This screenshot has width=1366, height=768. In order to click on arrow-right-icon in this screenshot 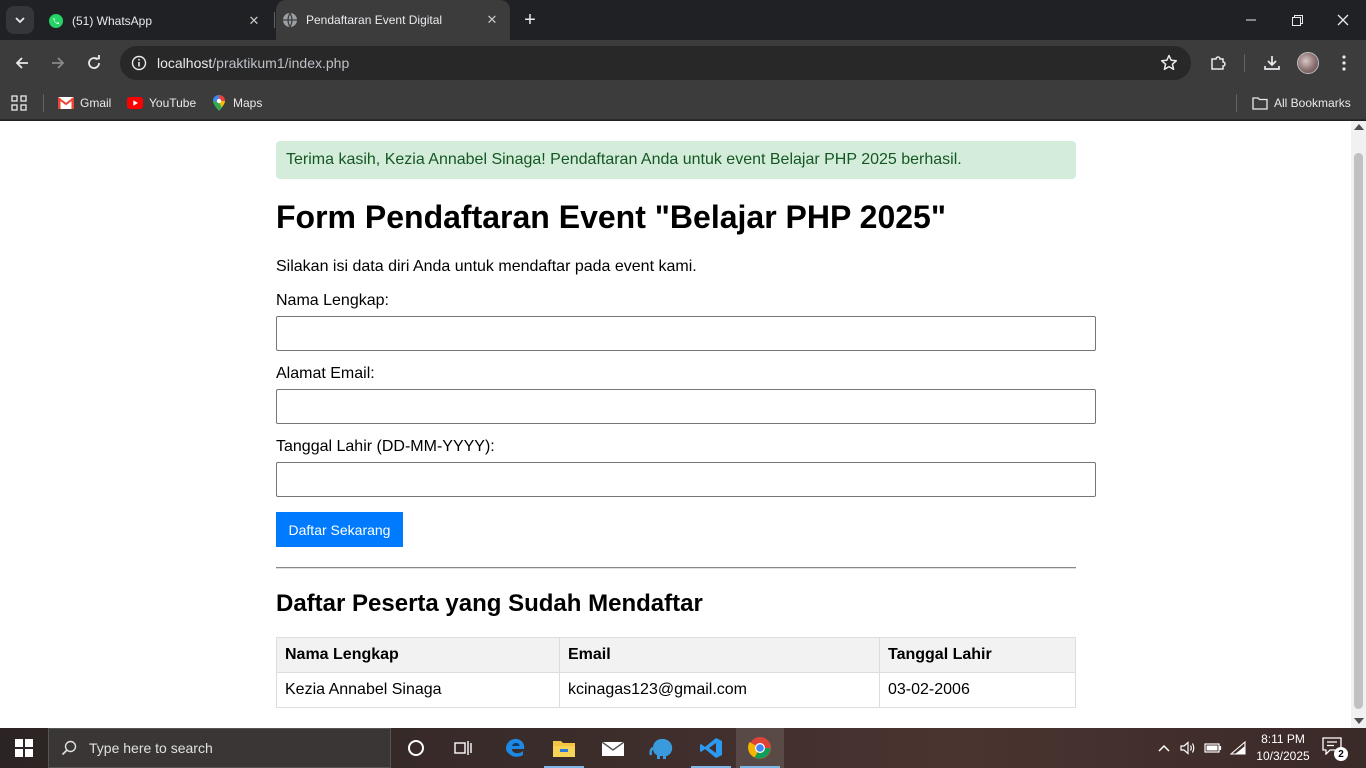, I will do `click(58, 63)`.